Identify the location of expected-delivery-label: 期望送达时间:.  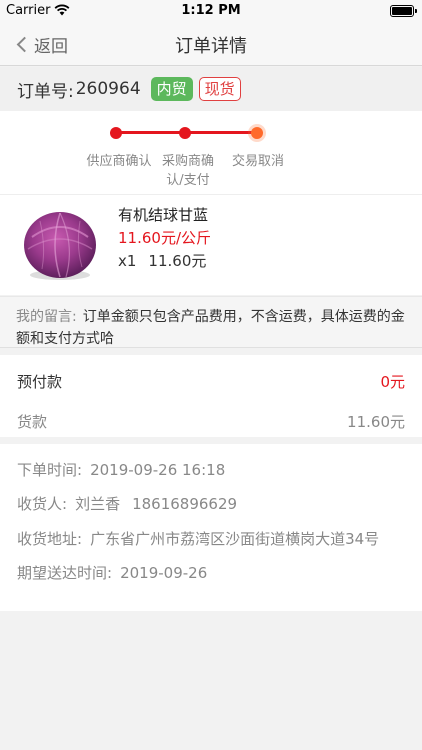
(65, 573).